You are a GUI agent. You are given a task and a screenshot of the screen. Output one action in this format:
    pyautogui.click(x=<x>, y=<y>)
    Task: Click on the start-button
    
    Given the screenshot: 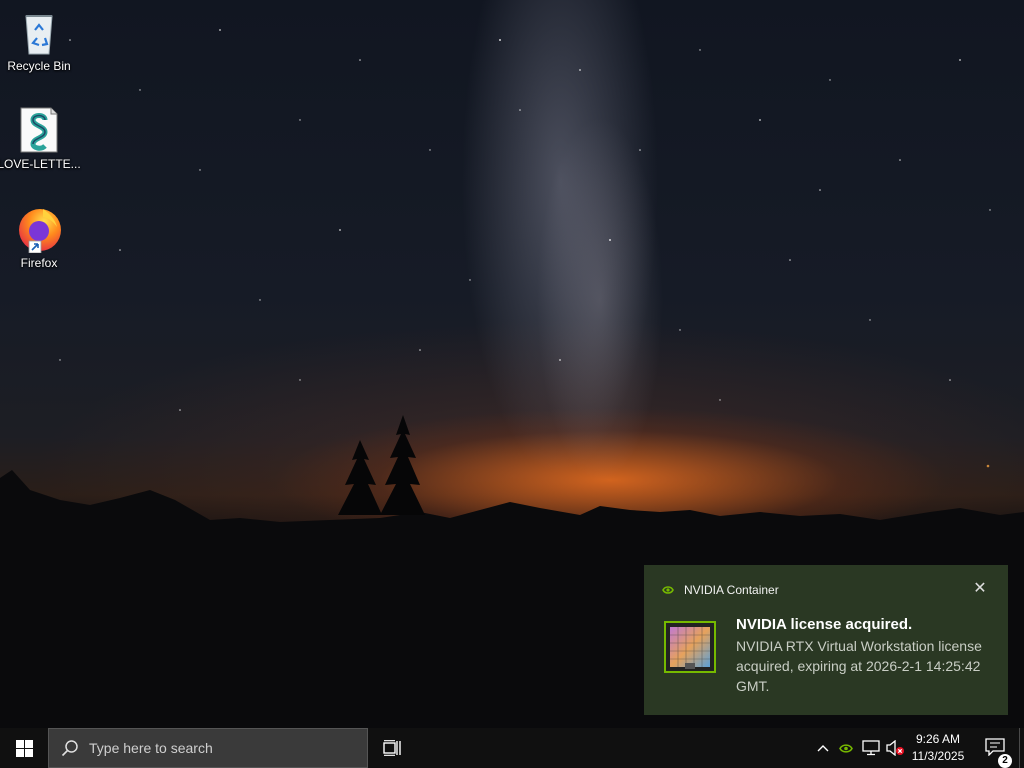 What is the action you would take?
    pyautogui.click(x=24, y=748)
    